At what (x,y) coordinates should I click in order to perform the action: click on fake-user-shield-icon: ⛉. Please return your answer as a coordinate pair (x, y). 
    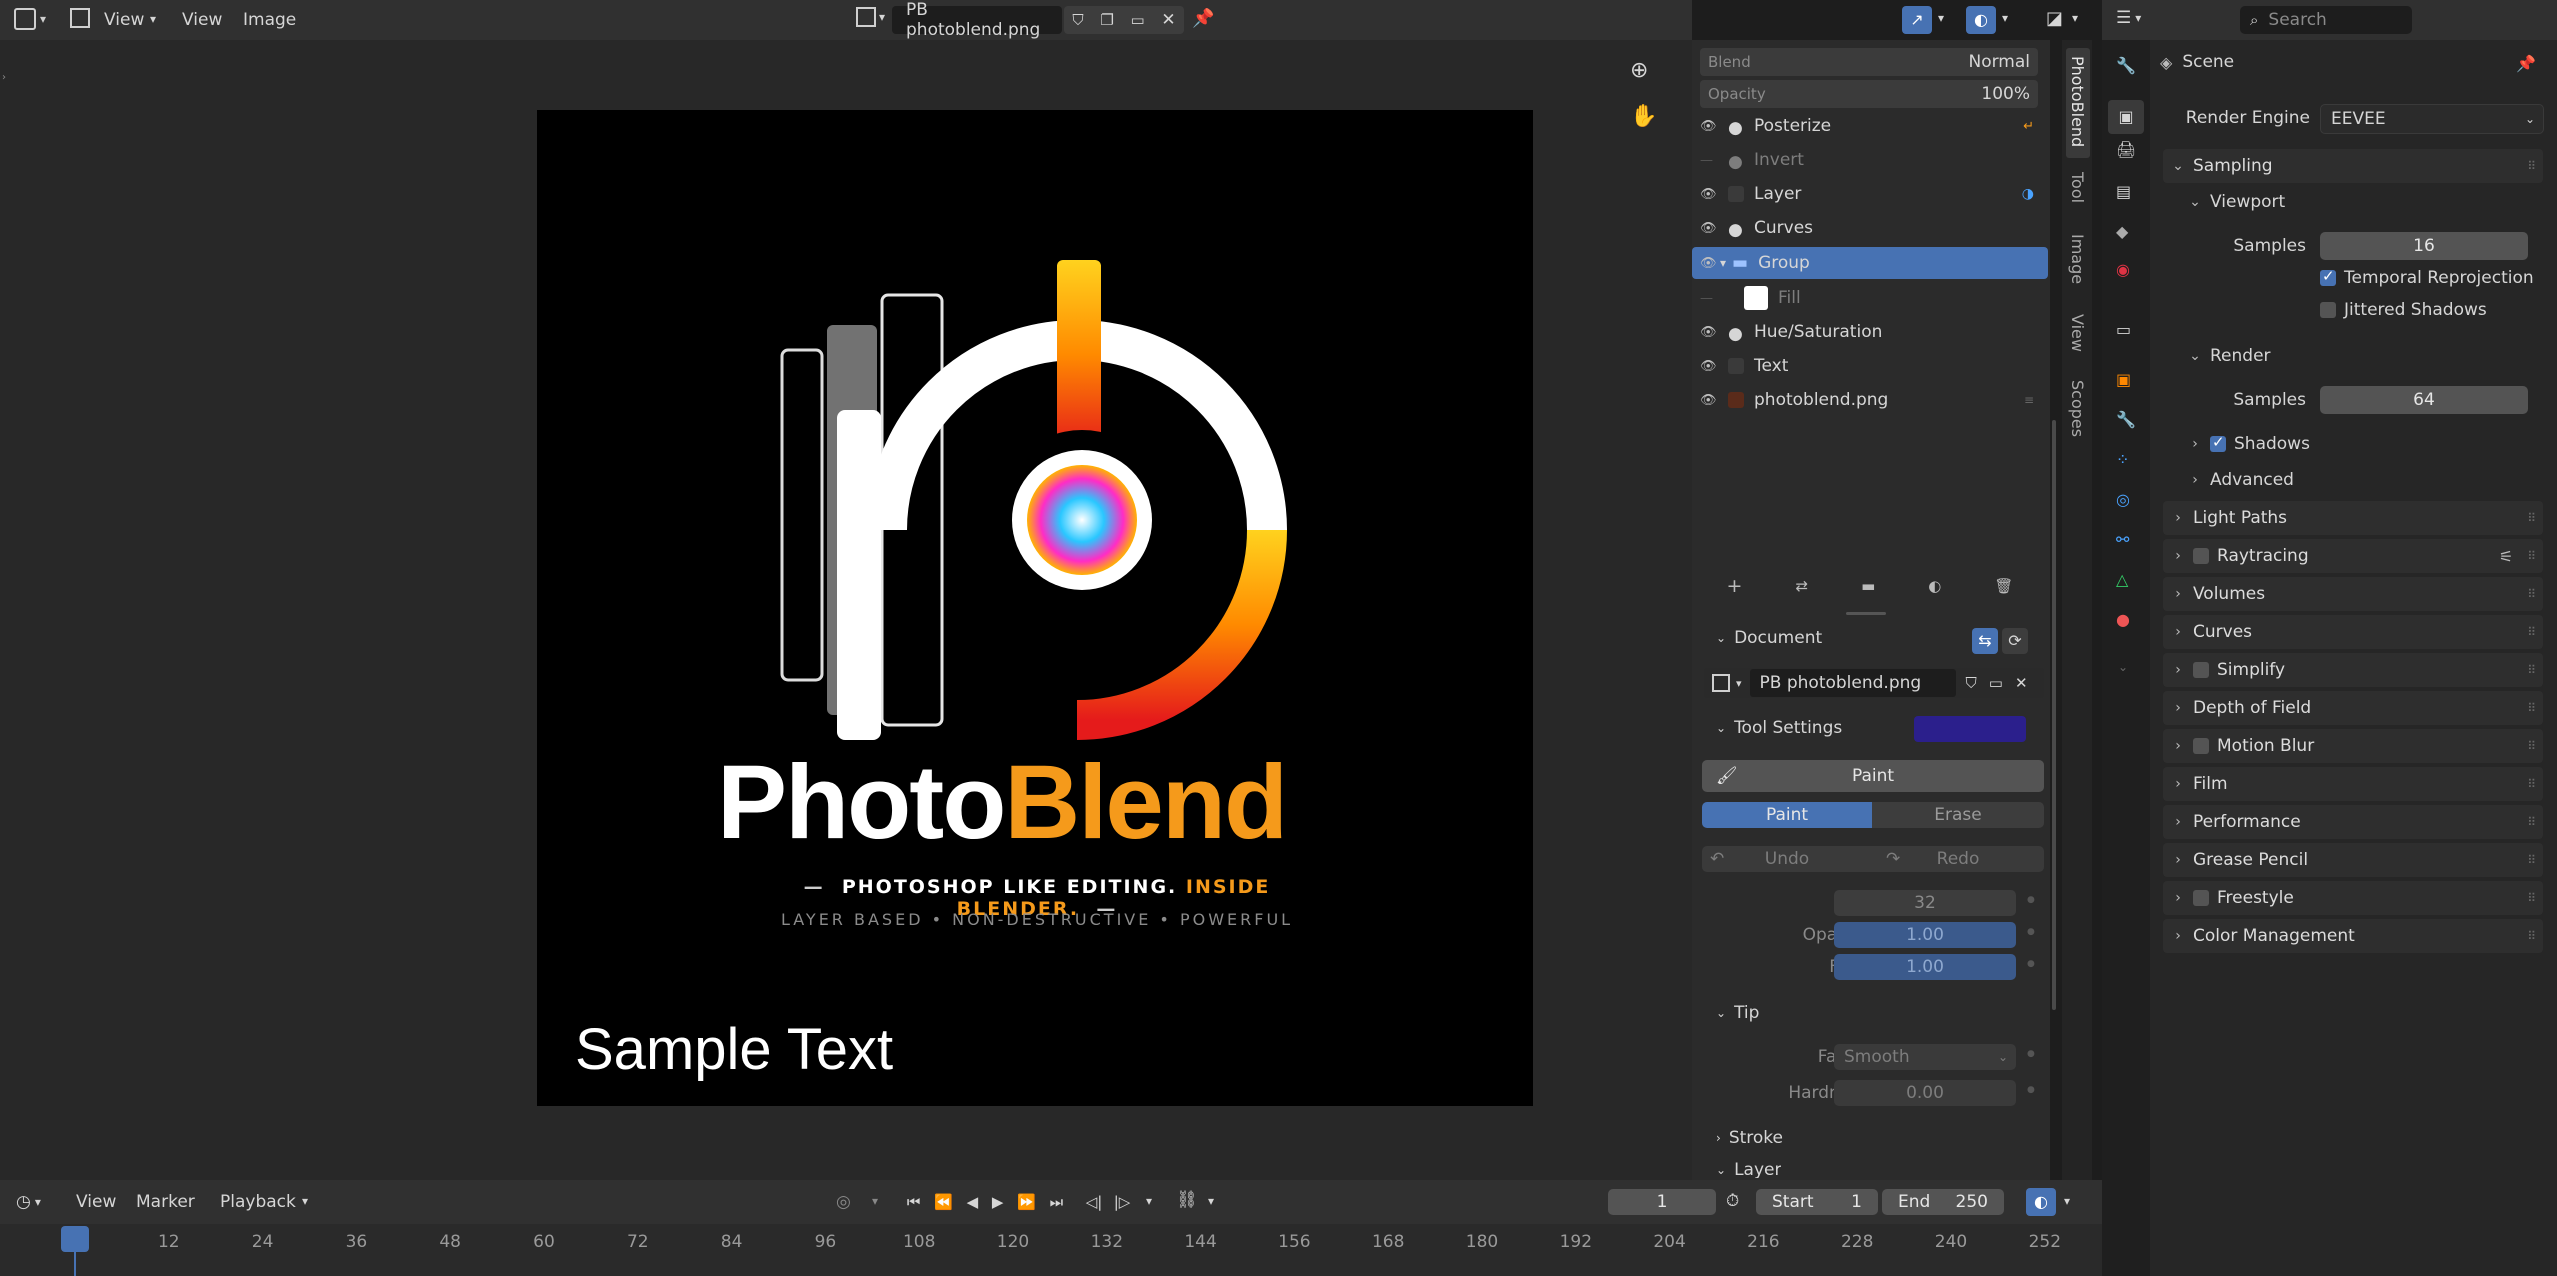
    Looking at the image, I should click on (1077, 20).